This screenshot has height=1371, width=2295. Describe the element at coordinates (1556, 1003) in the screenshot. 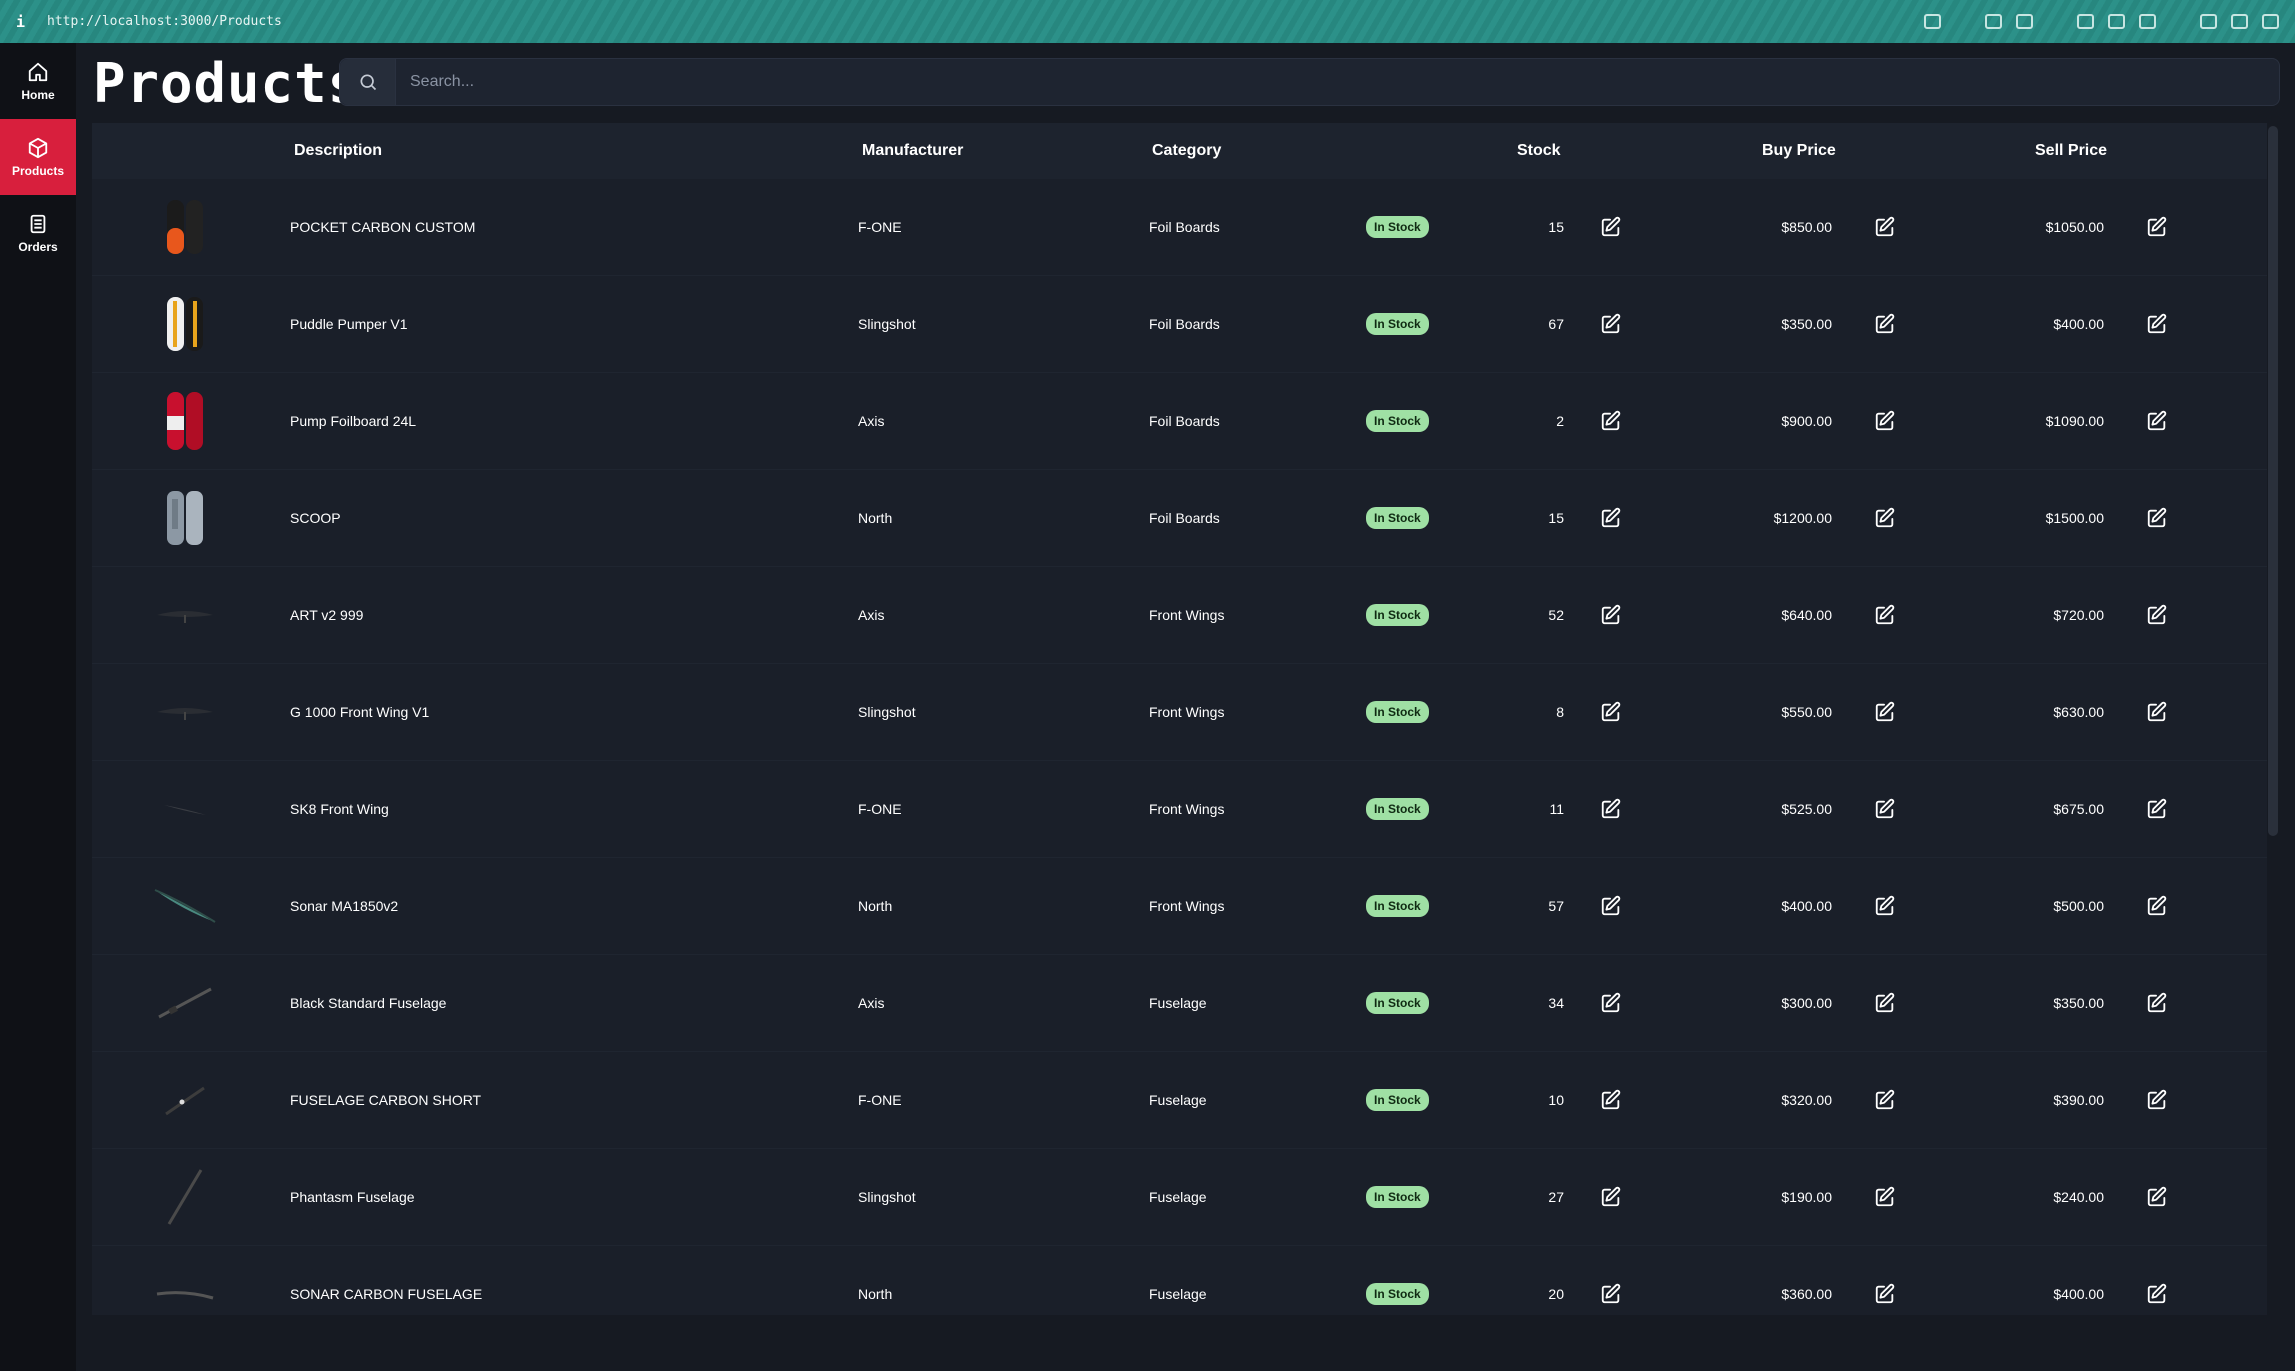

I see `cell-stock: 34` at that location.